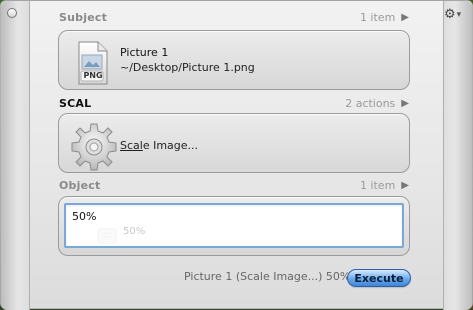 Image resolution: width=473 pixels, height=310 pixels. I want to click on action-header: SCAL 2 actions ▶, so click(234, 103).